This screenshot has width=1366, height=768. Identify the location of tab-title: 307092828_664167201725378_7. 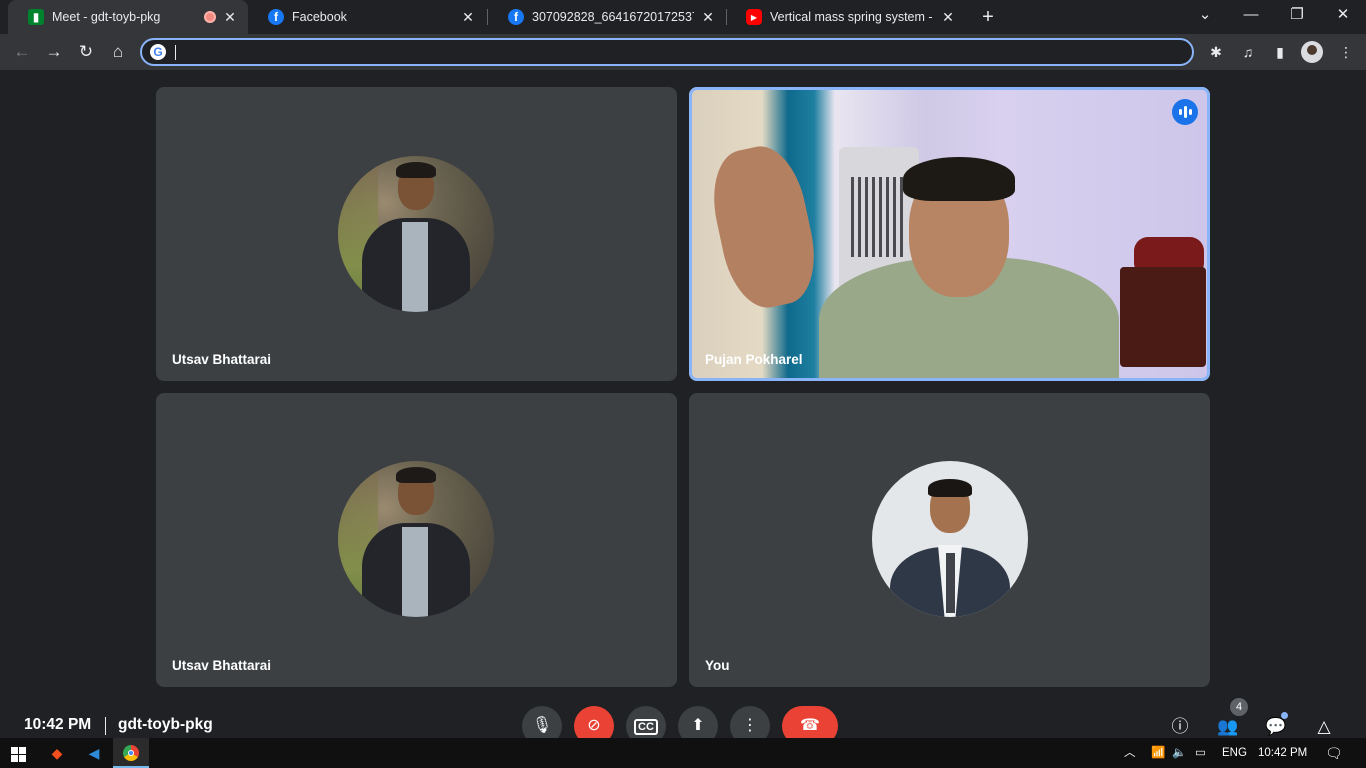
(613, 17).